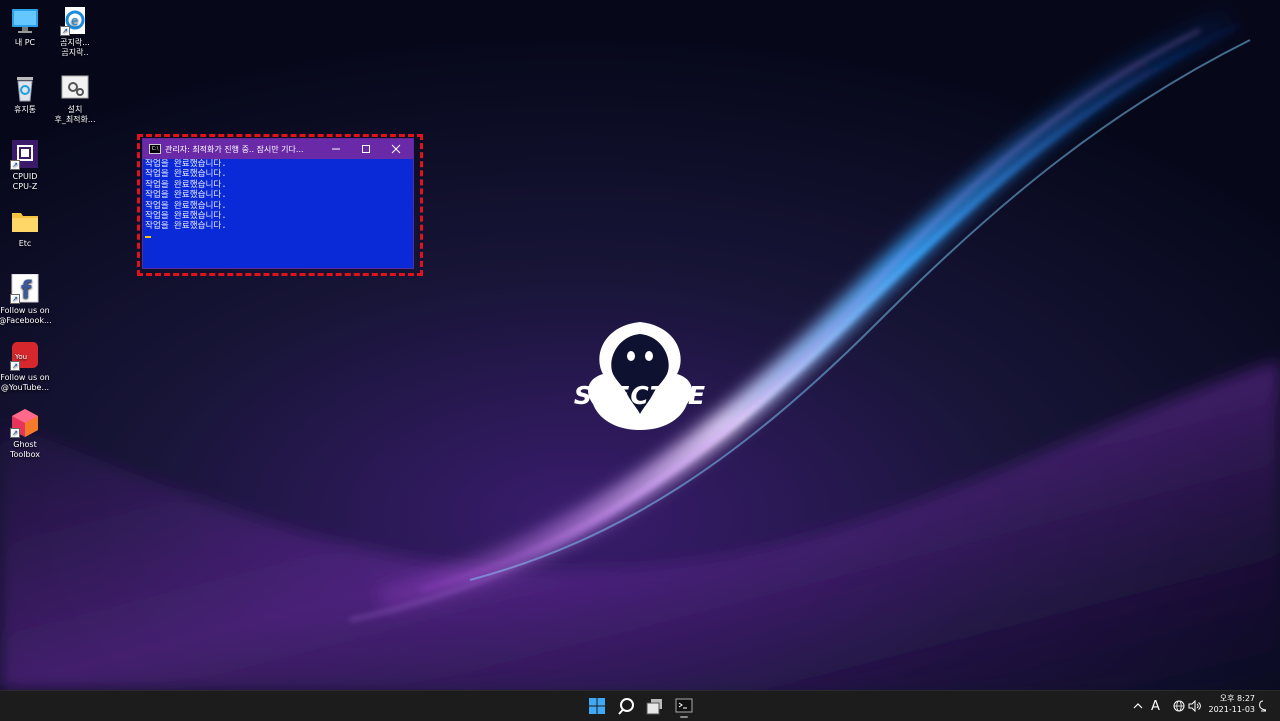 The width and height of the screenshot is (1280, 721). I want to click on desktop-icon-etc-folder: Etc, so click(26, 228).